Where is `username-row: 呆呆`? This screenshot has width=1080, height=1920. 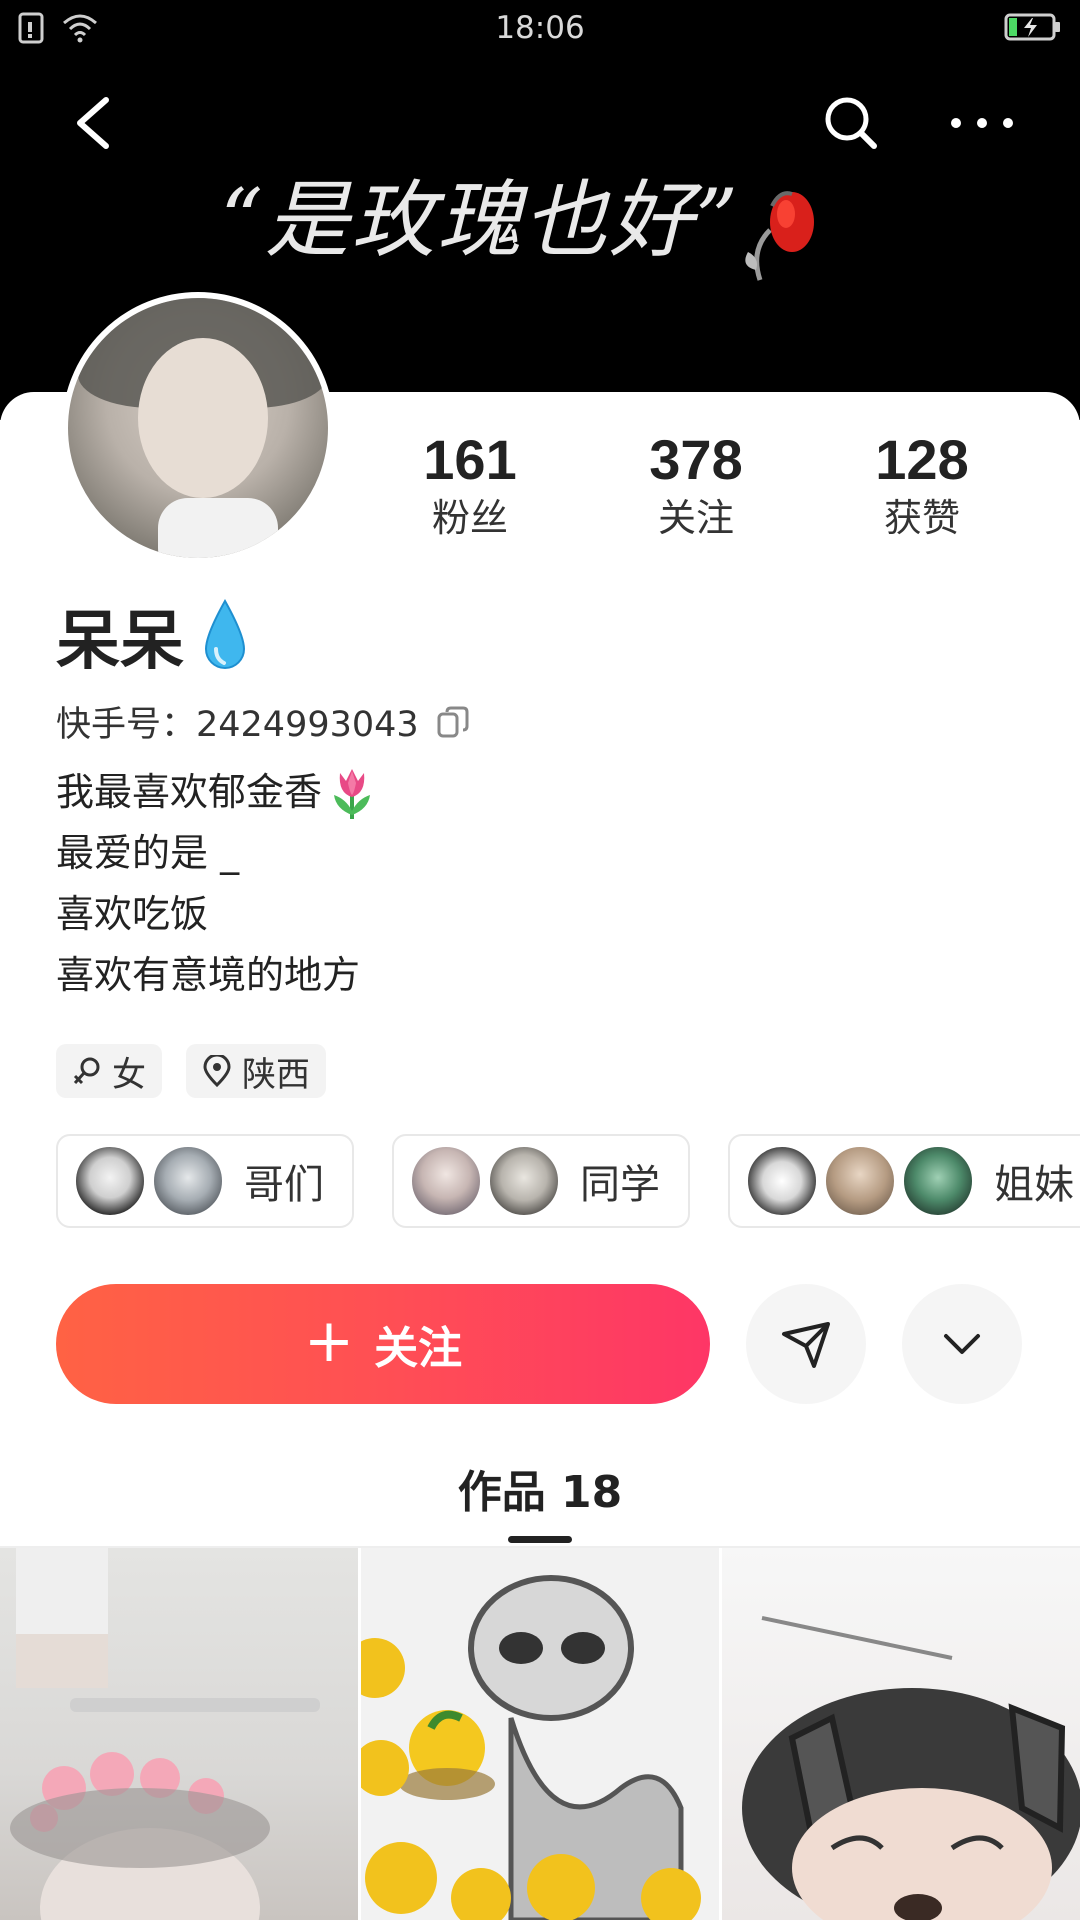 username-row: 呆呆 is located at coordinates (154, 637).